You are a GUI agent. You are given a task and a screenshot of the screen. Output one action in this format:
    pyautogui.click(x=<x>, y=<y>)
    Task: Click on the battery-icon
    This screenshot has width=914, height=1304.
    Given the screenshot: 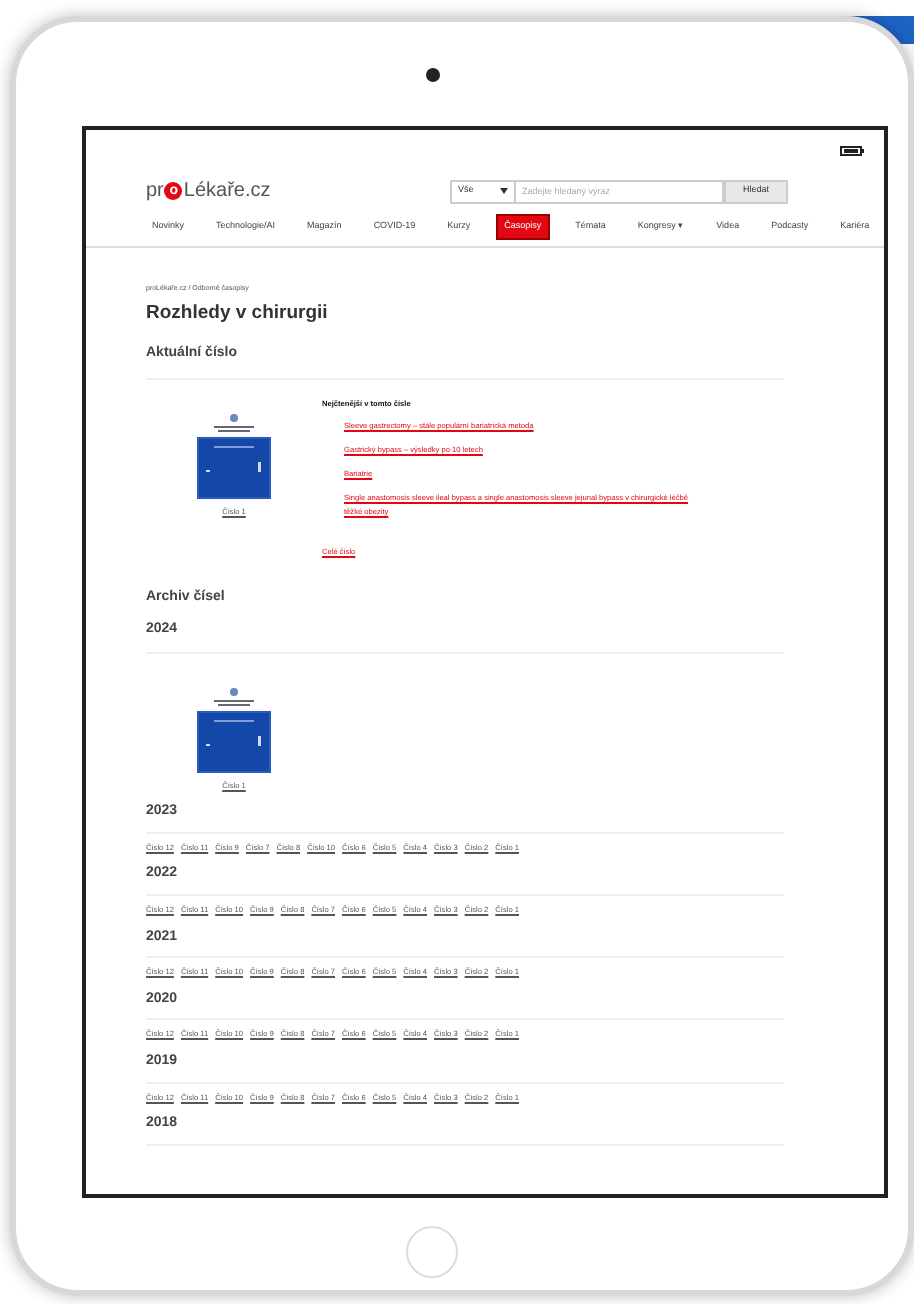 What is the action you would take?
    pyautogui.click(x=852, y=151)
    